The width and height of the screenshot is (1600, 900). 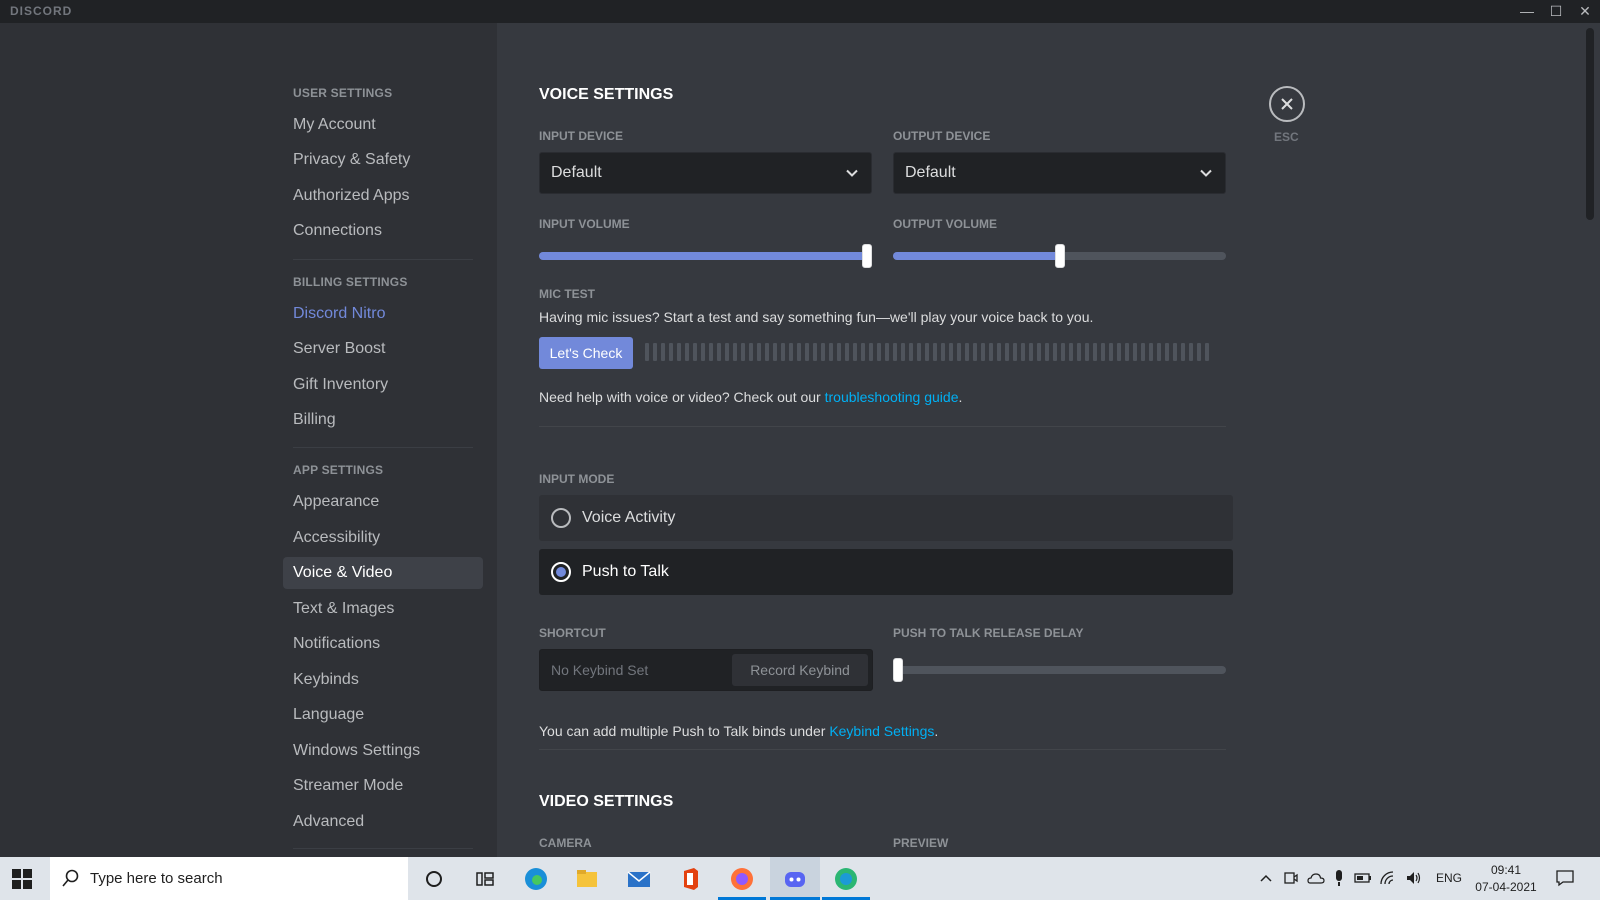 I want to click on voice-activity-option: Voice Activity, so click(x=886, y=518).